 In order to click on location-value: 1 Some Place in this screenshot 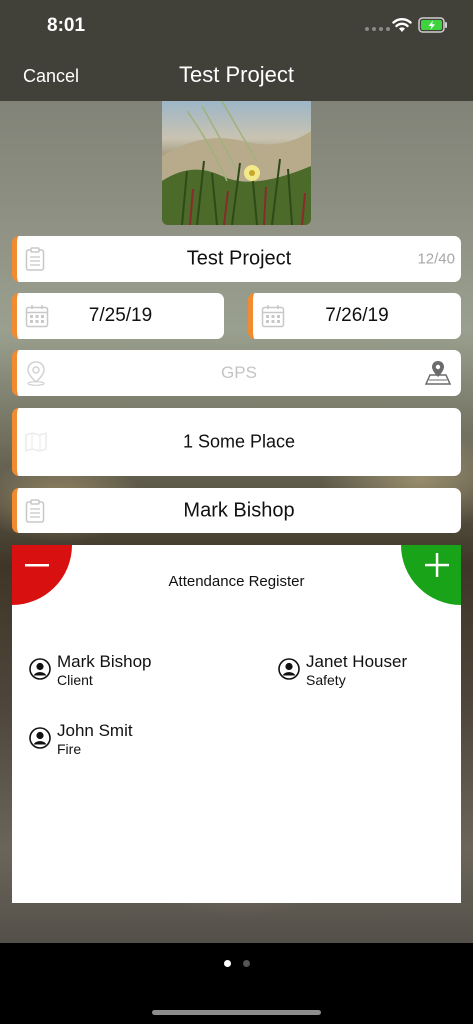, I will do `click(239, 441)`.